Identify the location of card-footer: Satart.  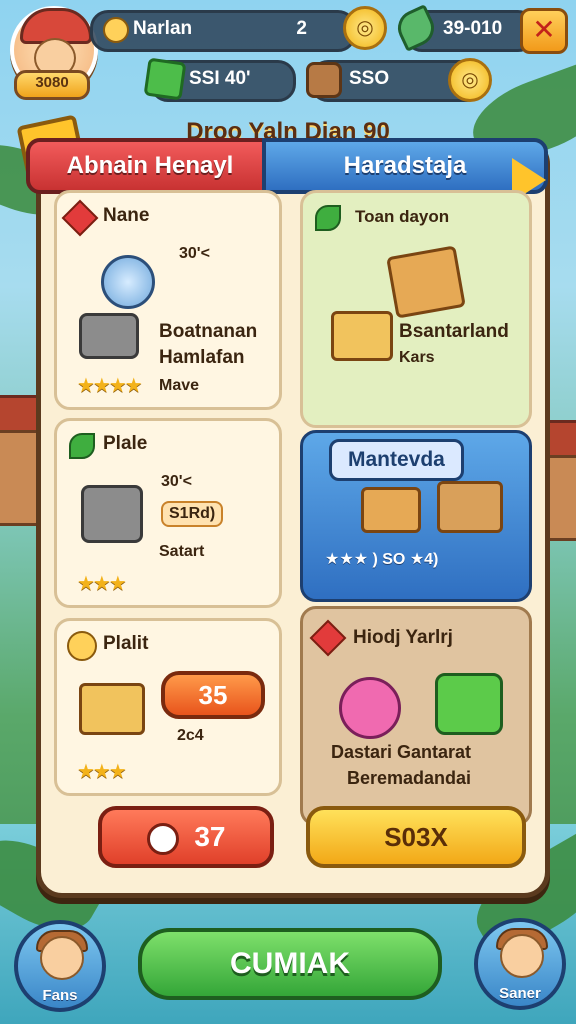
(182, 551).